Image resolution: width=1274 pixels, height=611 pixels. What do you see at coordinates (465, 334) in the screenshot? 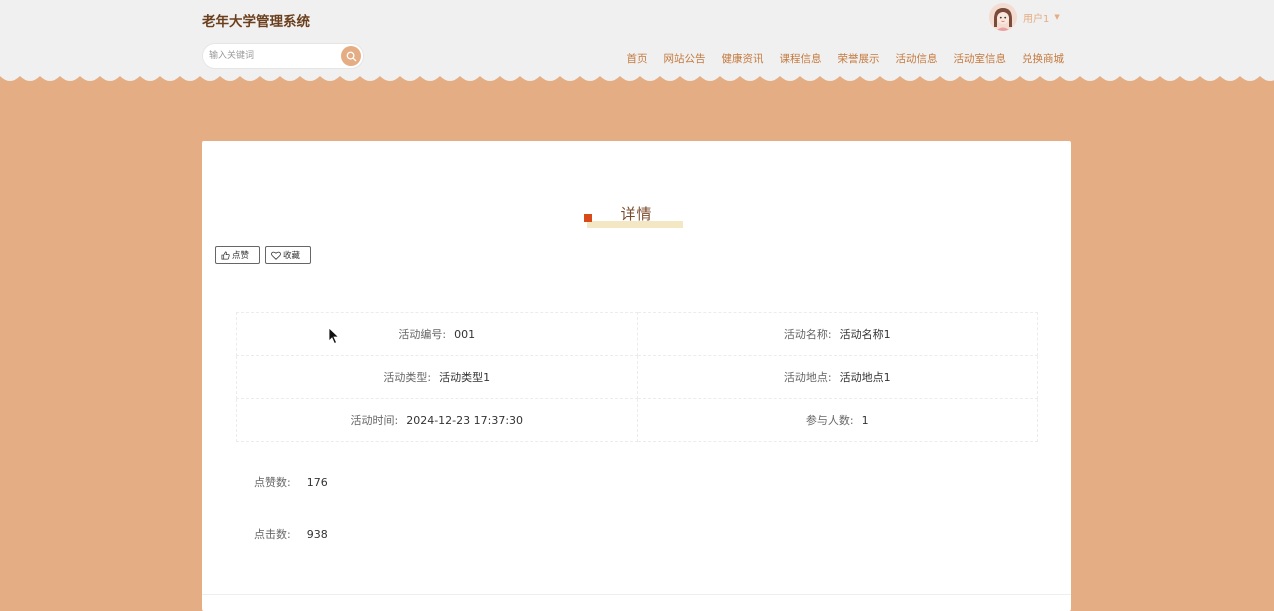
I see `field-value: 001` at bounding box center [465, 334].